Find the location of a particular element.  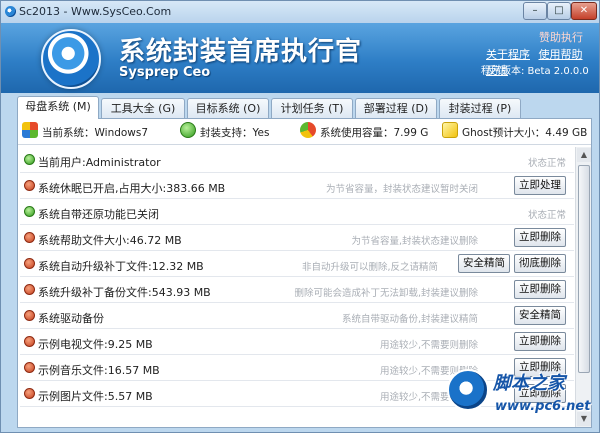

window-title: Sc2013 - Www.SysCeo.Com is located at coordinates (95, 11).